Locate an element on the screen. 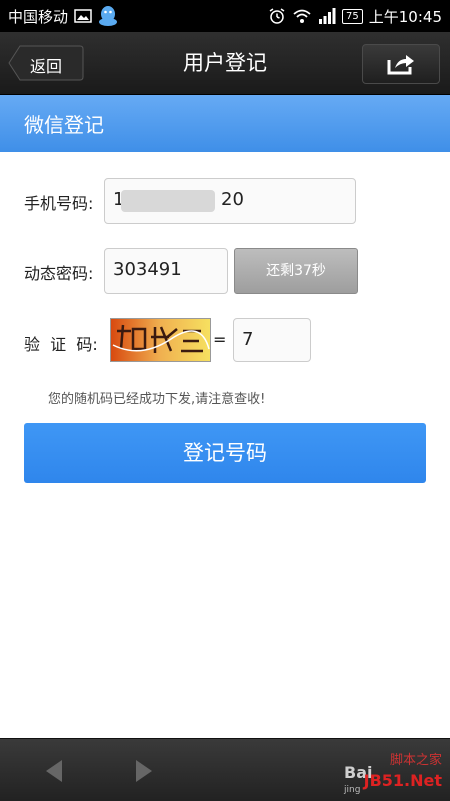 The width and height of the screenshot is (450, 801). watermark: Bai jing 脚本之家 JB51.Net is located at coordinates (395, 773).